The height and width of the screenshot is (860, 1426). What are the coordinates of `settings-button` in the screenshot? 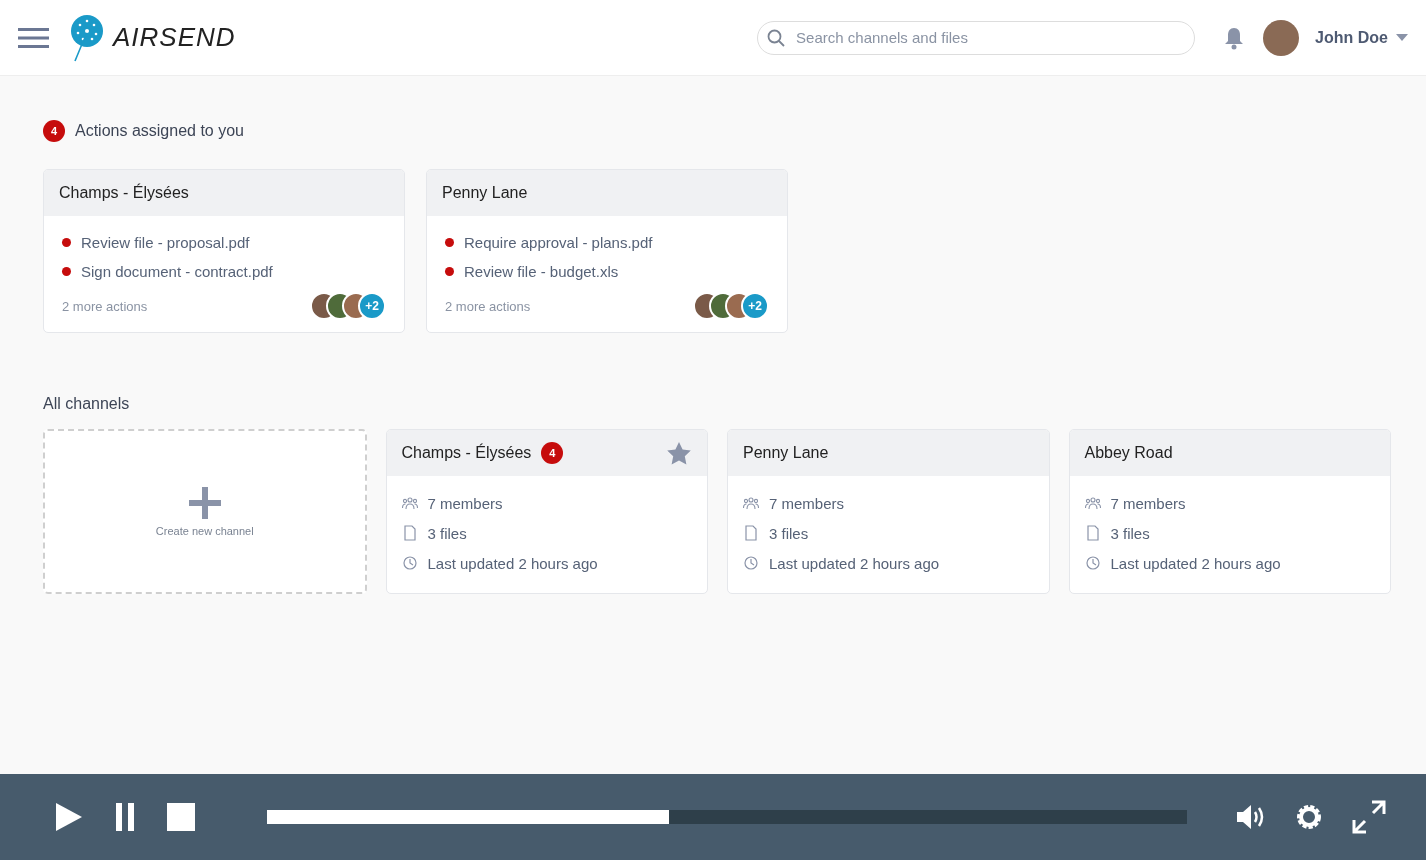 It's located at (1309, 817).